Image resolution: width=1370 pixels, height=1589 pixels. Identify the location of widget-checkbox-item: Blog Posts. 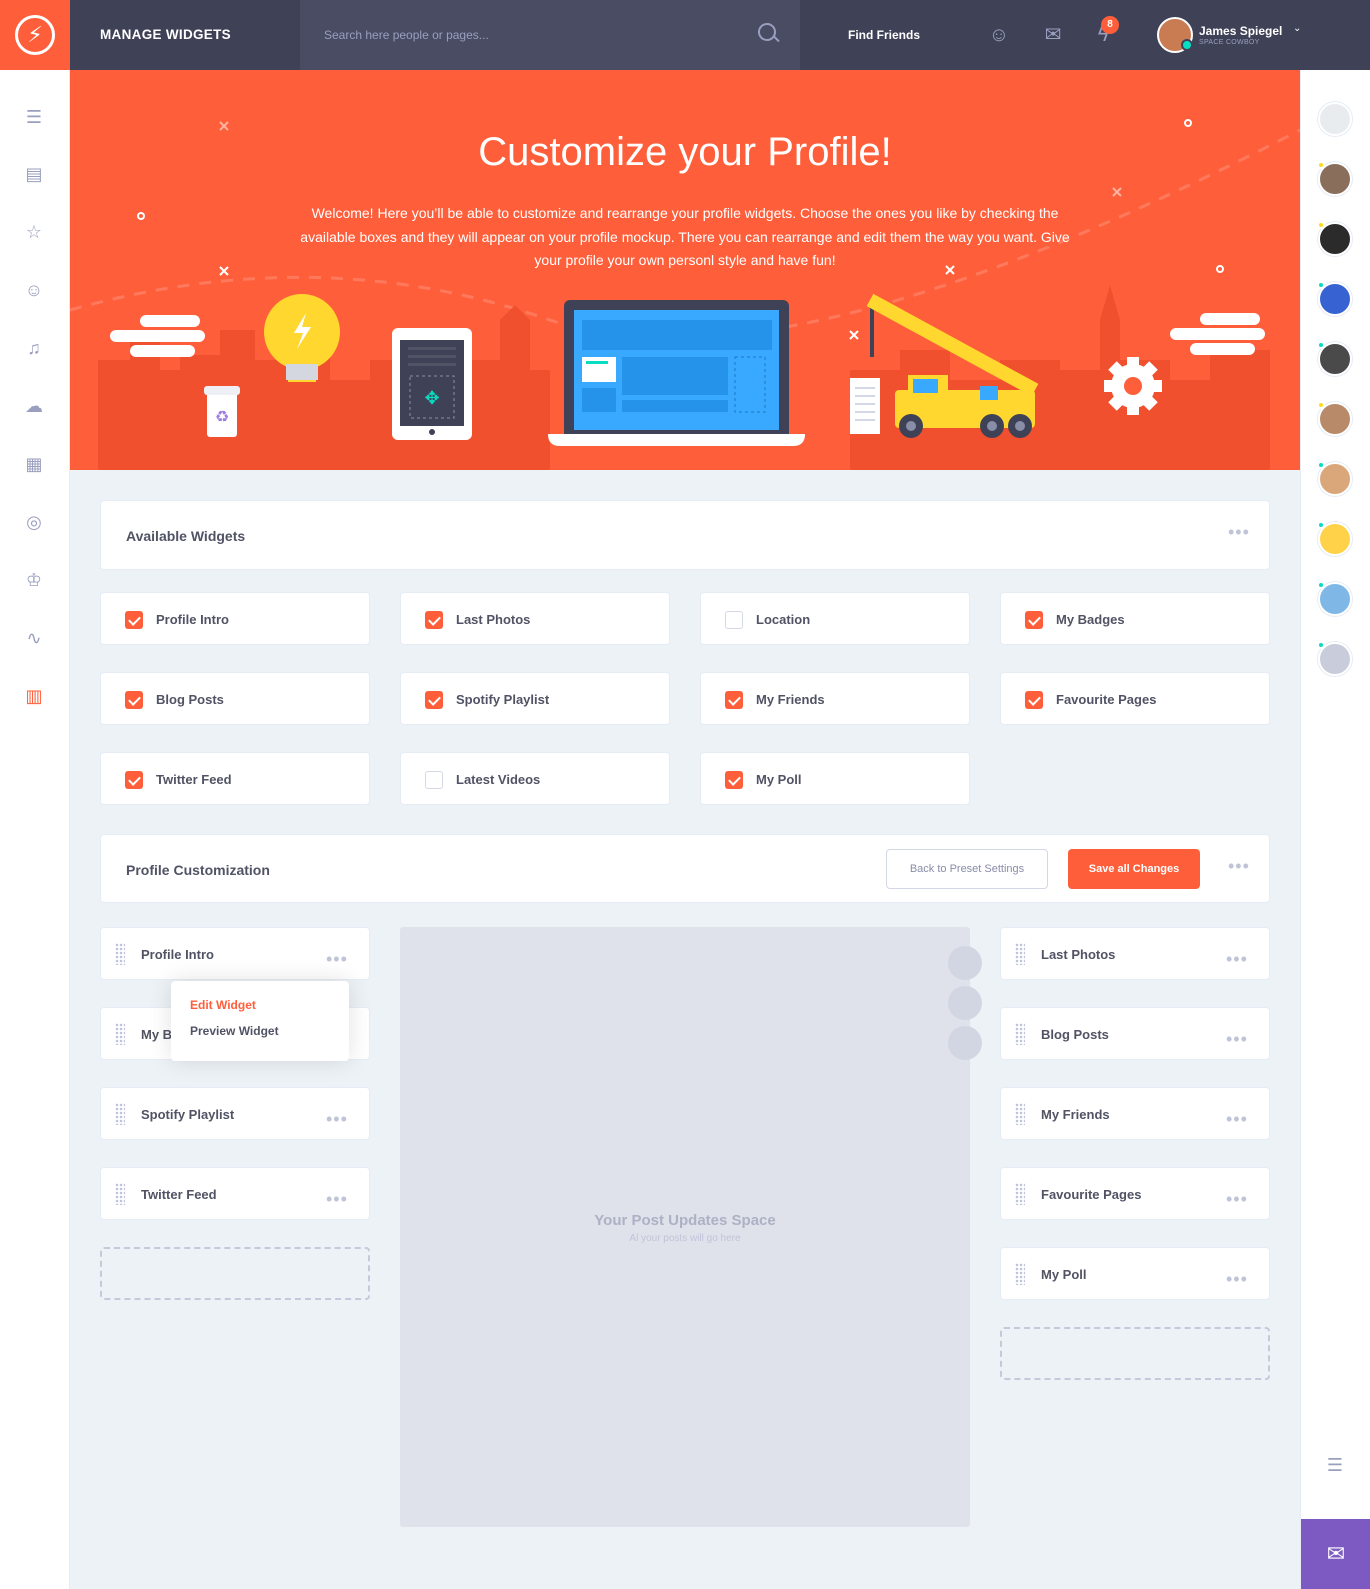
(235, 698).